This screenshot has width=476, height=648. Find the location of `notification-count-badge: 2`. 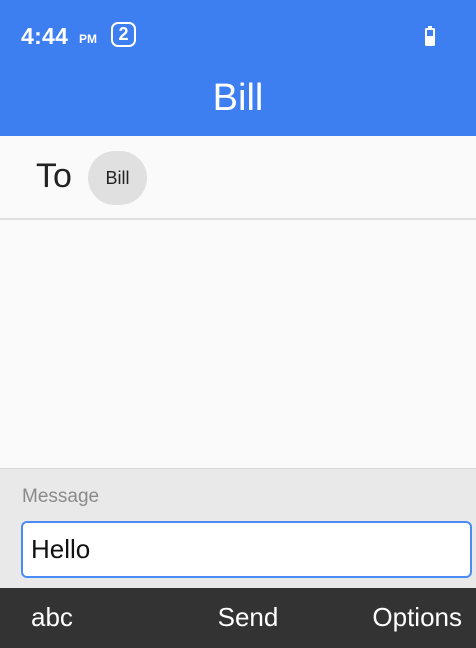

notification-count-badge: 2 is located at coordinates (123, 34).